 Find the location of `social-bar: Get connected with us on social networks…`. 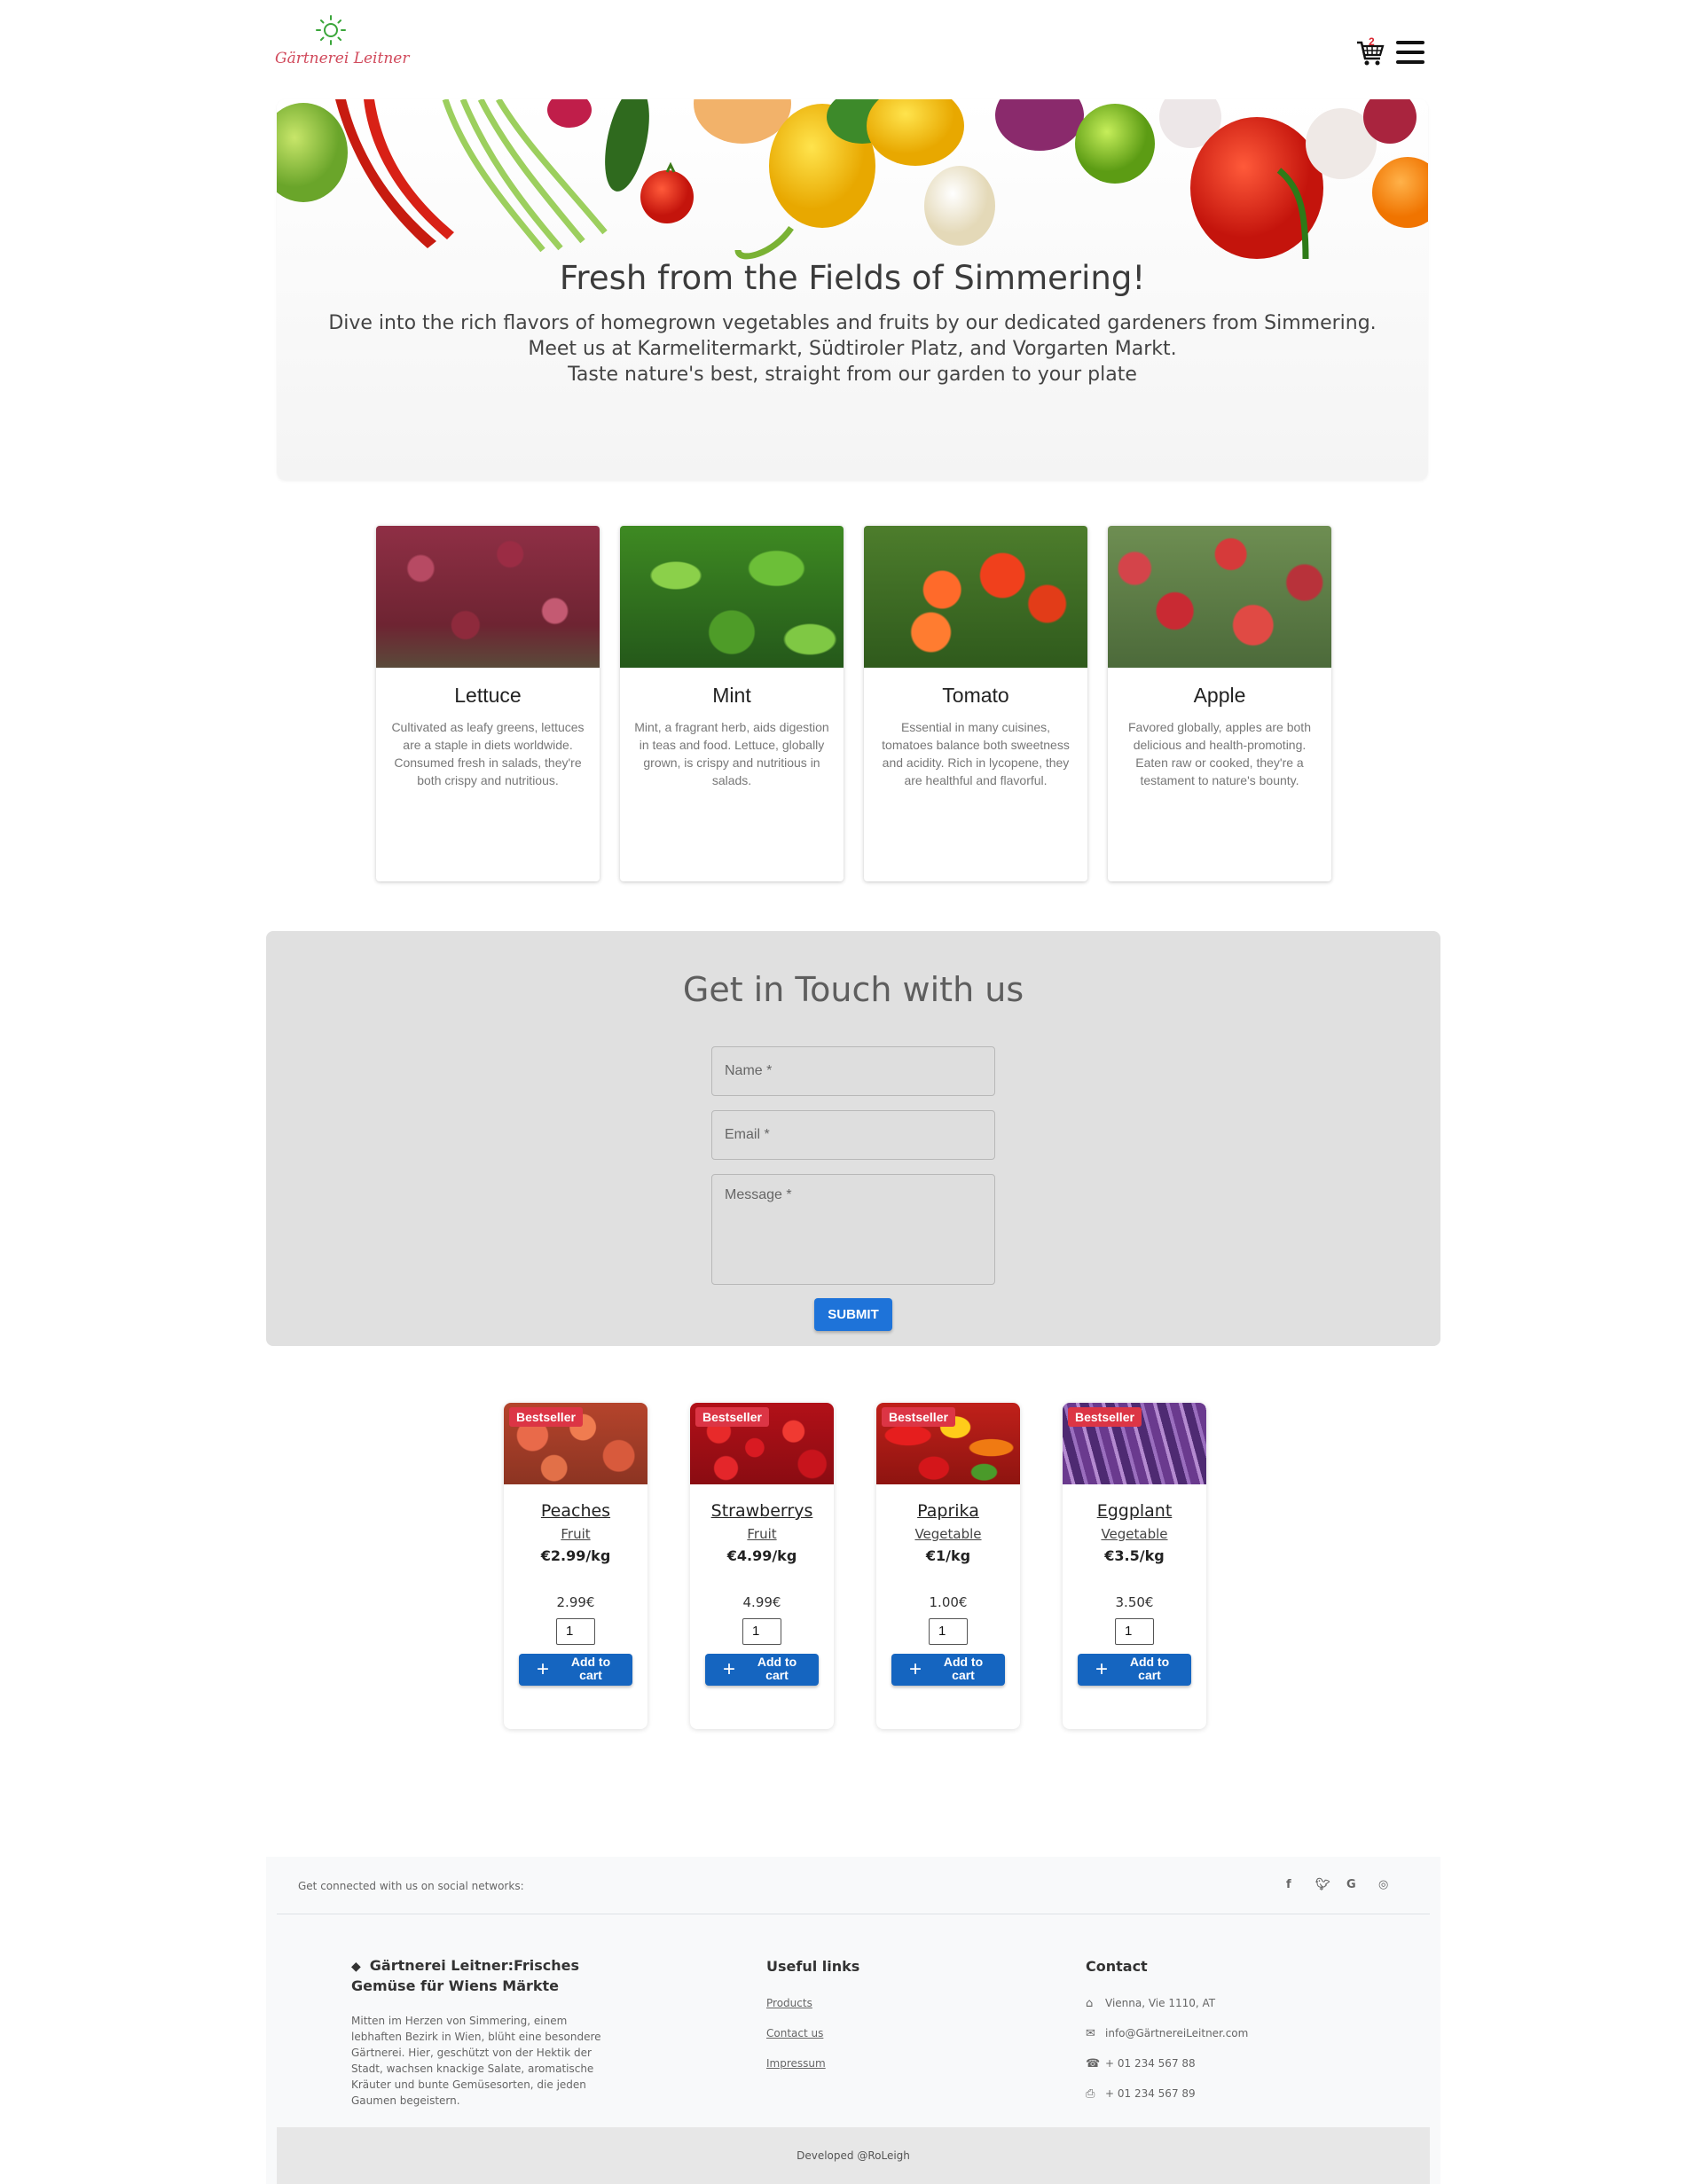

social-bar: Get connected with us on social networks… is located at coordinates (853, 1885).